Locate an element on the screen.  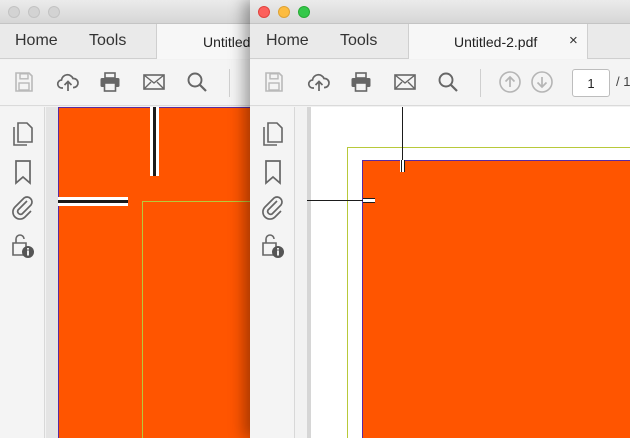
menu-bar: Home Tools Untitled-2.pdf × is located at coordinates (440, 41).